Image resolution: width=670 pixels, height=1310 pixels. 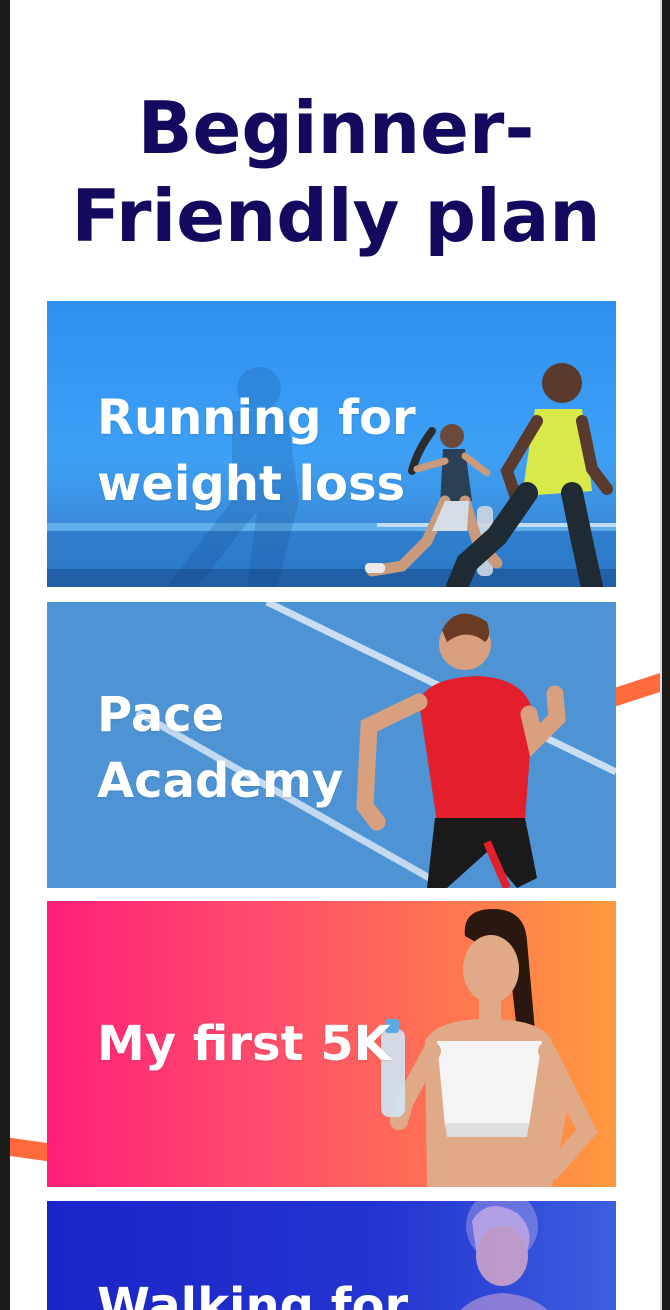 What do you see at coordinates (244, 1044) in the screenshot?
I see `plan-card-label: My first 5K` at bounding box center [244, 1044].